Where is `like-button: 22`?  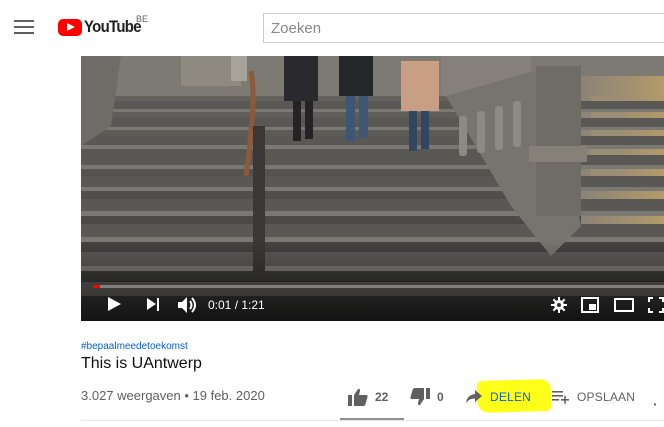
like-button: 22 is located at coordinates (368, 397).